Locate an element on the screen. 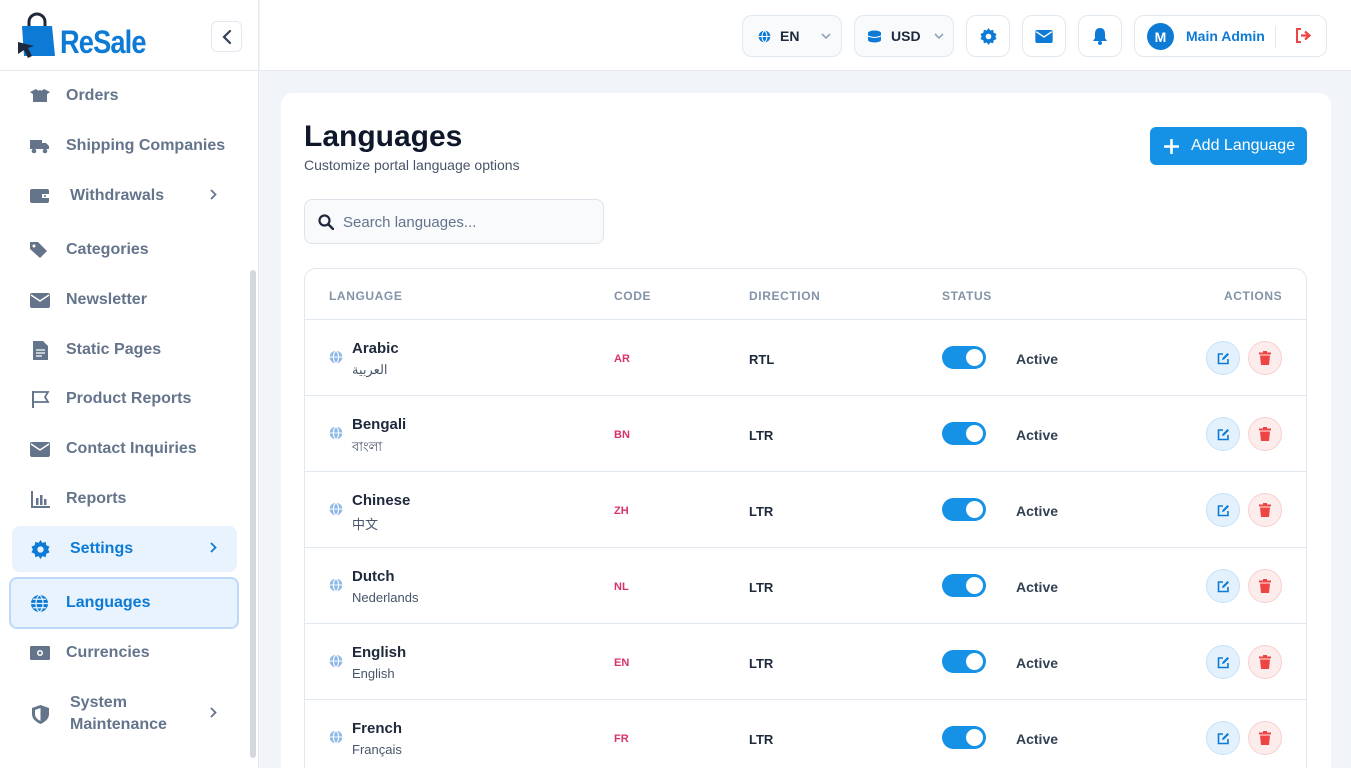  language-name: Arabic is located at coordinates (375, 348).